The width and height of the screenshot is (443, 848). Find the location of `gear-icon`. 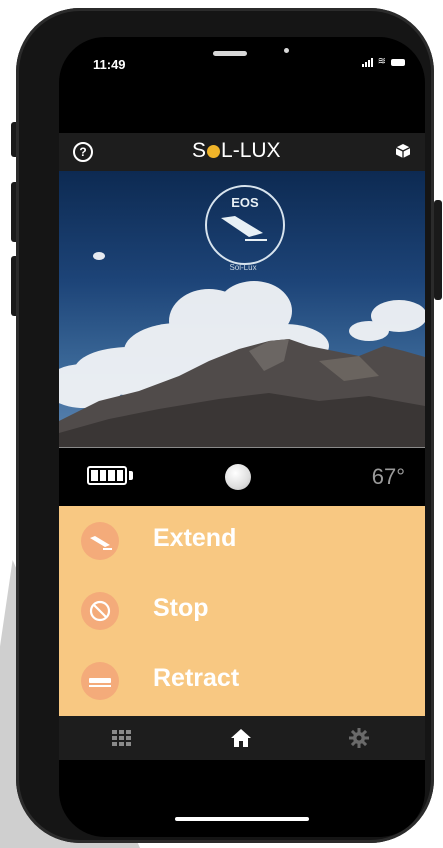

gear-icon is located at coordinates (359, 738).